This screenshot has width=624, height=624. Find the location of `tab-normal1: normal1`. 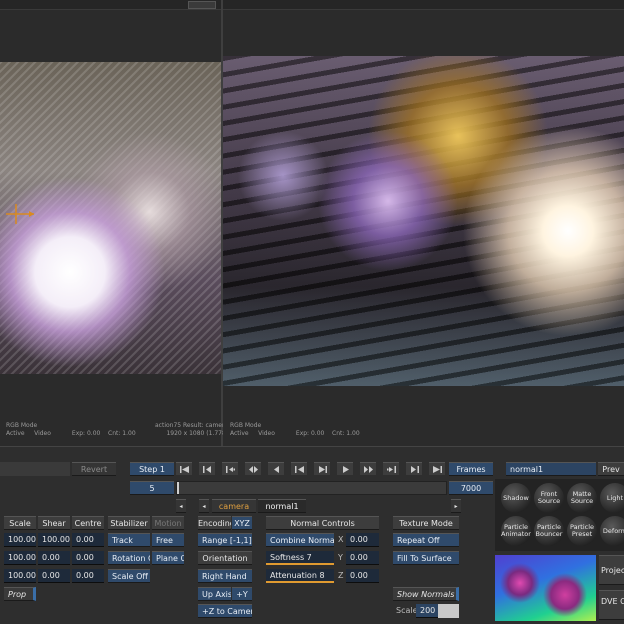

tab-normal1: normal1 is located at coordinates (282, 506).